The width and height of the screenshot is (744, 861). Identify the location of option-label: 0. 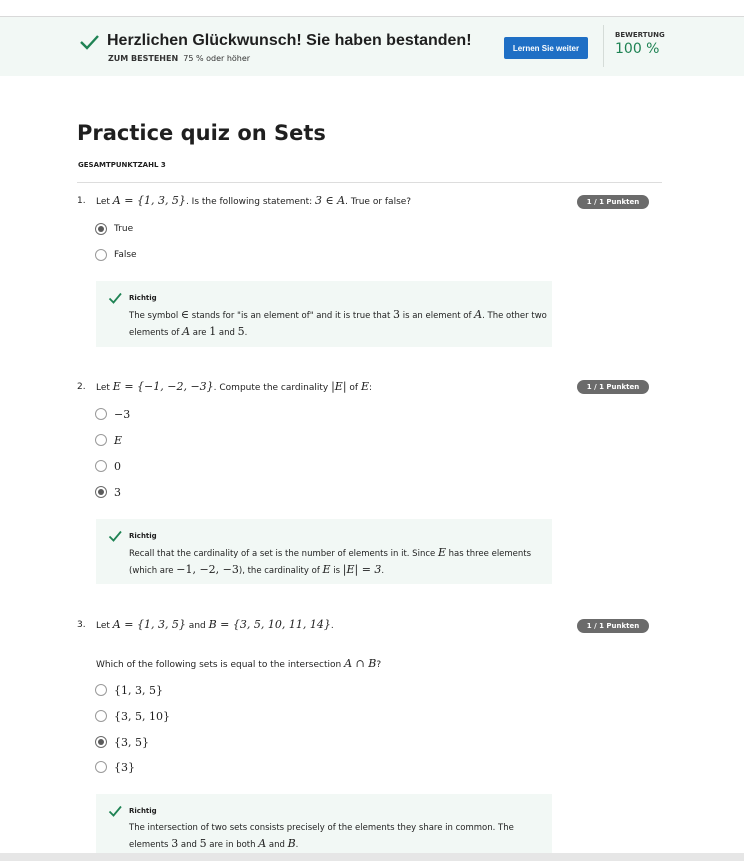
(117, 466).